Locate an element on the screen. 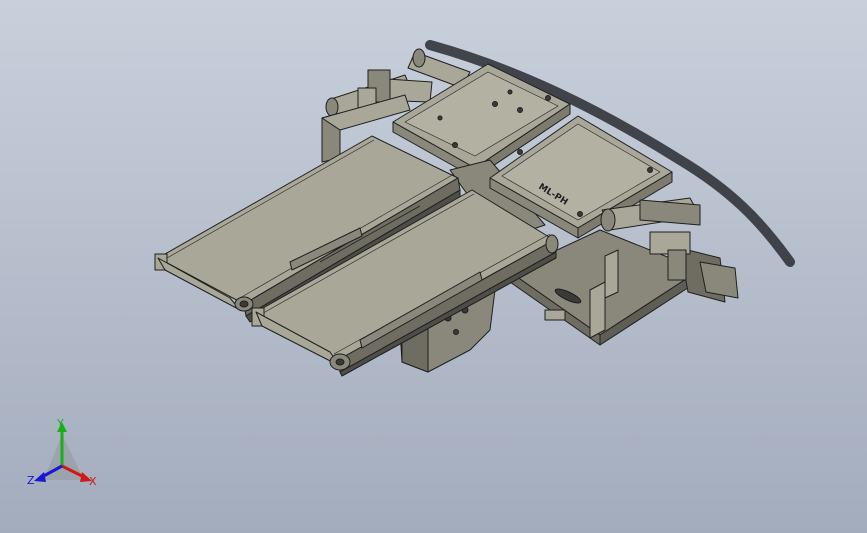 The height and width of the screenshot is (533, 867). axis-y-label: Y is located at coordinates (60, 423).